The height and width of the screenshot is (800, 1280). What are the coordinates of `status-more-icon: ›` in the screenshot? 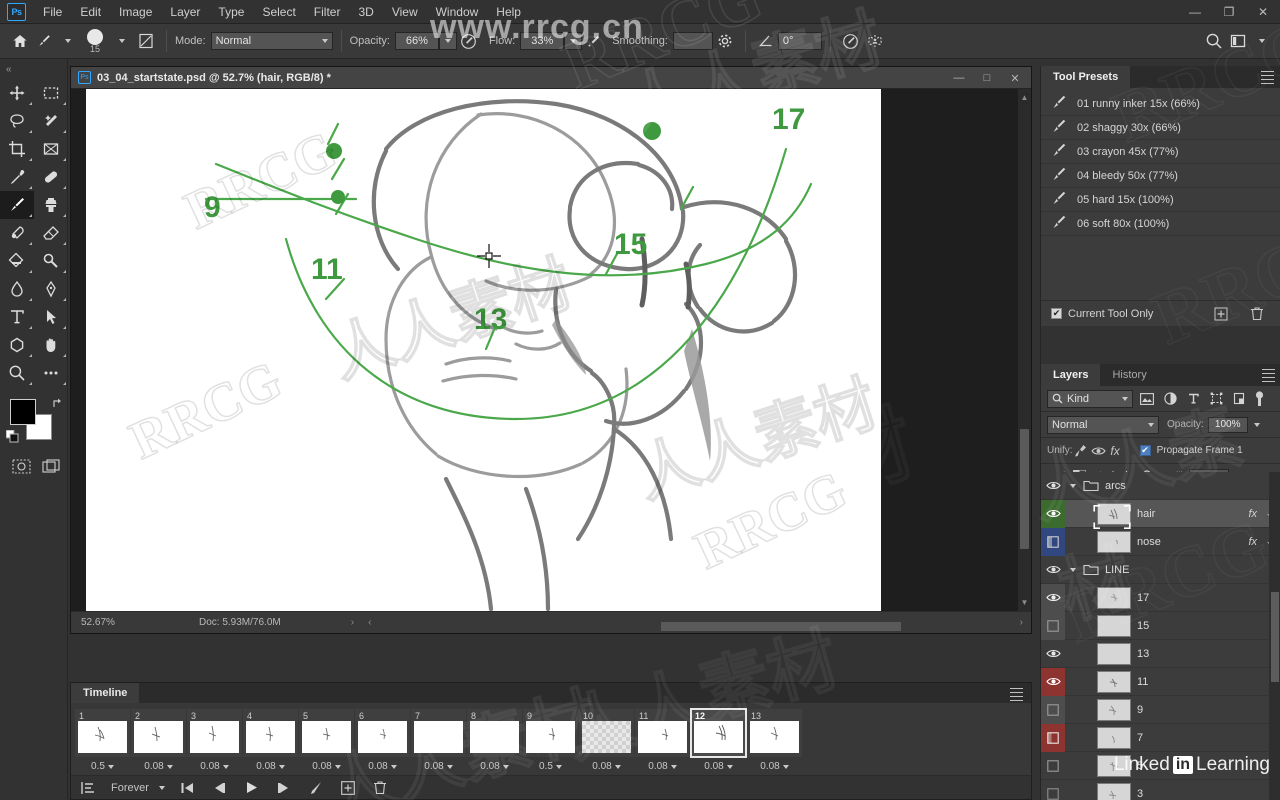 It's located at (1021, 622).